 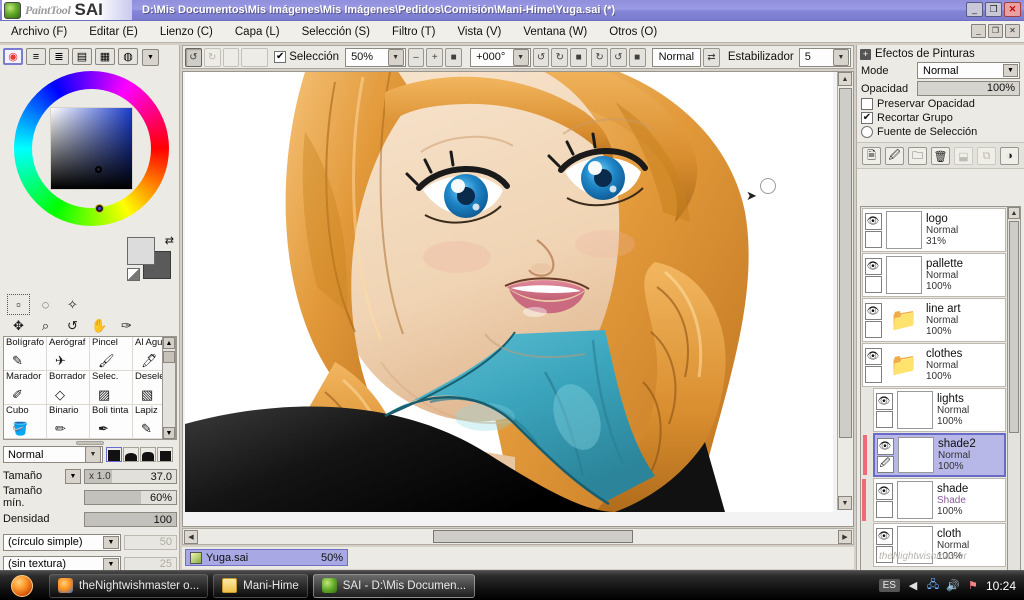 I want to click on edge-shape-hard, so click(x=148, y=454).